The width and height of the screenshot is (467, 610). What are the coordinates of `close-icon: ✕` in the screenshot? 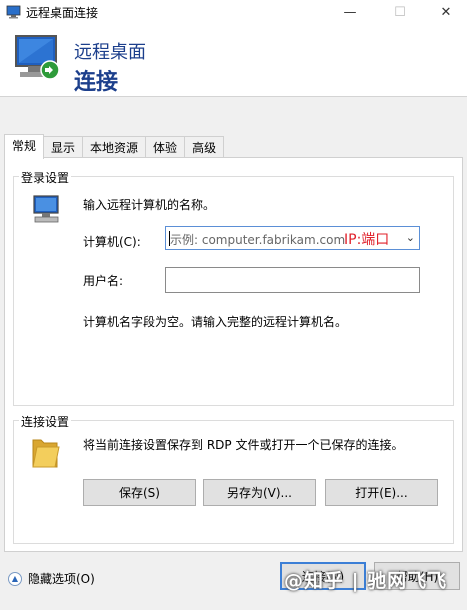 It's located at (446, 12).